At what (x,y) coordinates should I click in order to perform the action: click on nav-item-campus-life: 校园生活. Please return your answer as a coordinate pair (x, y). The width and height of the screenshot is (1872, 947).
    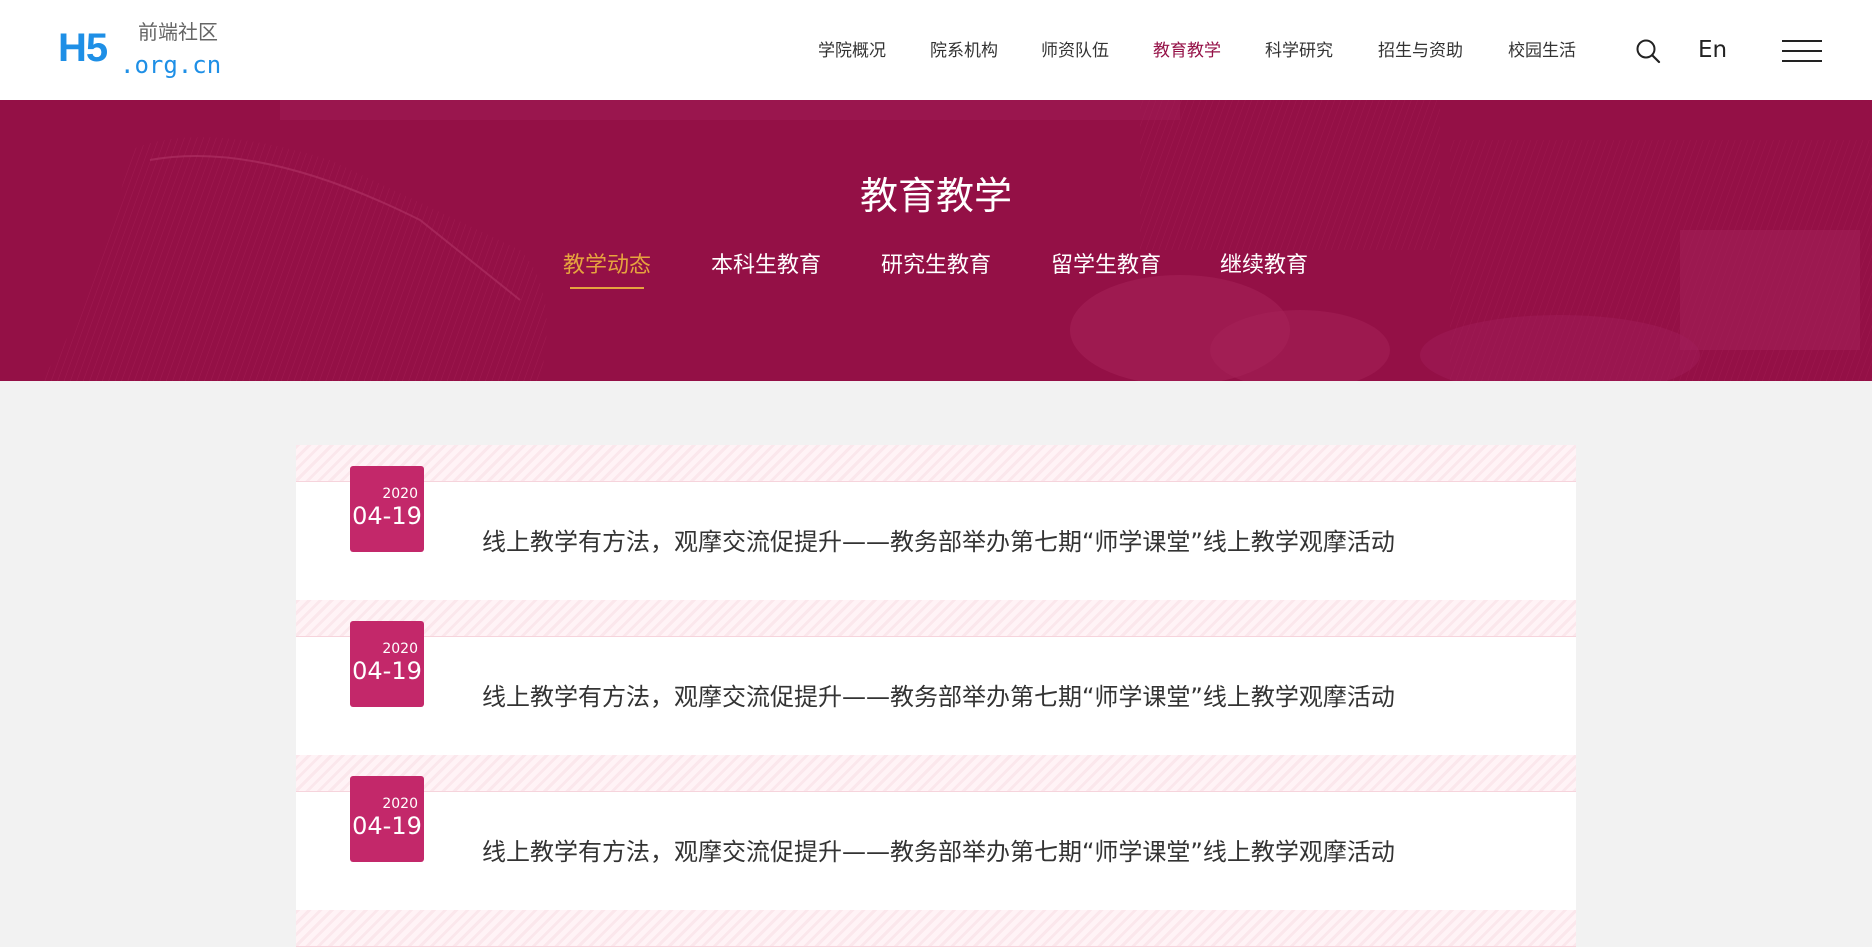
    Looking at the image, I should click on (1542, 51).